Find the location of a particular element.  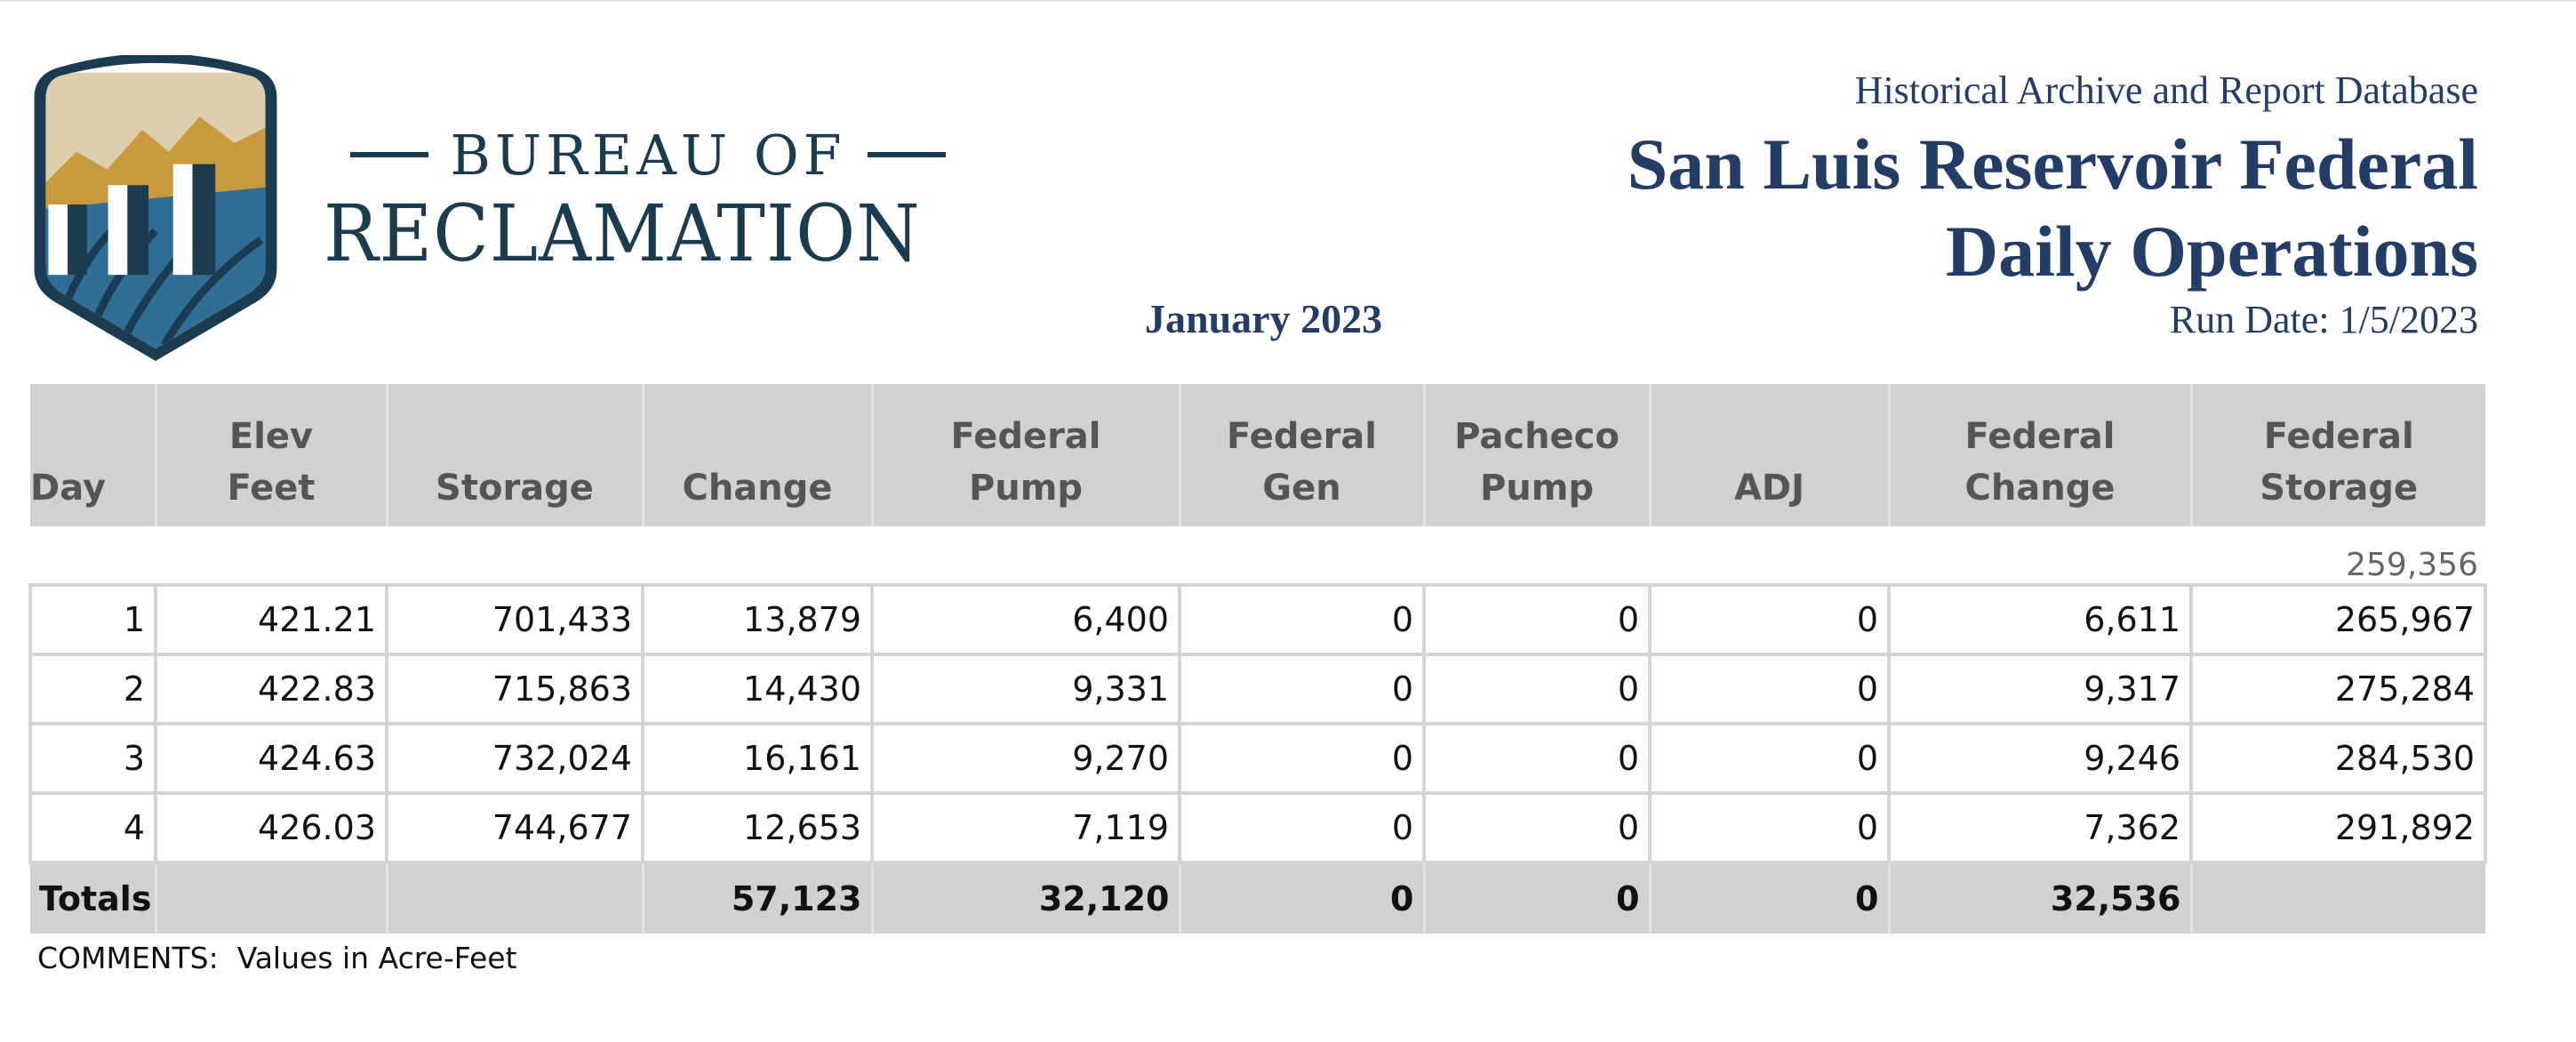

table-cell: 424.63 is located at coordinates (271, 758).